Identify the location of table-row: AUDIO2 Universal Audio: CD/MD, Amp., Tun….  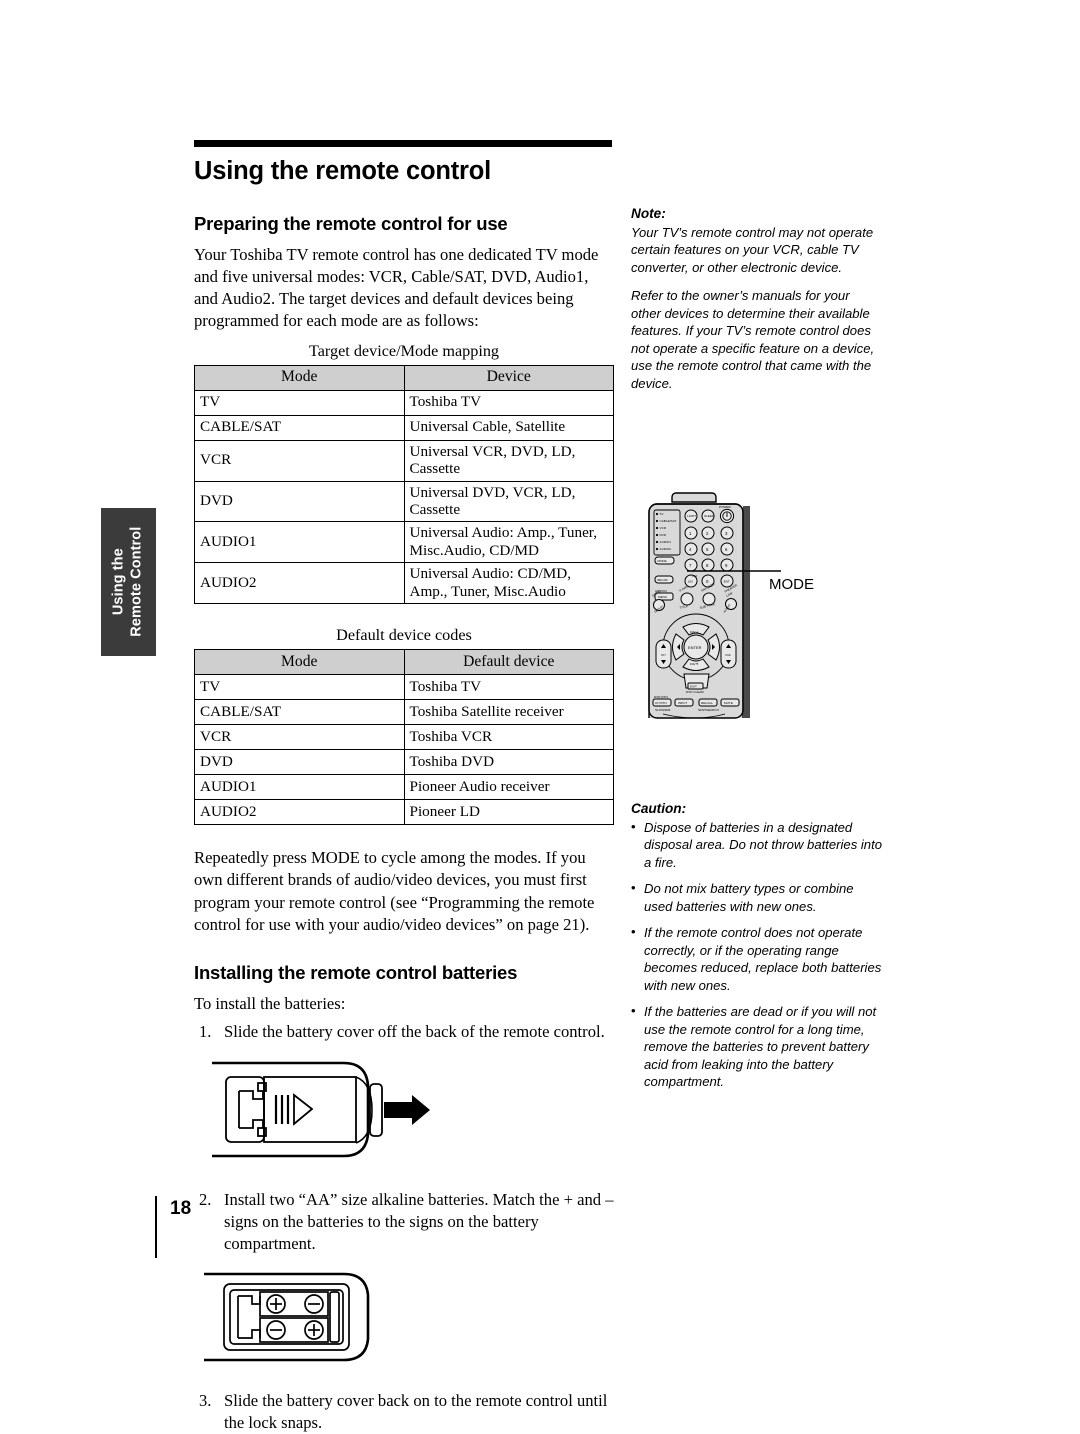
(404, 583).